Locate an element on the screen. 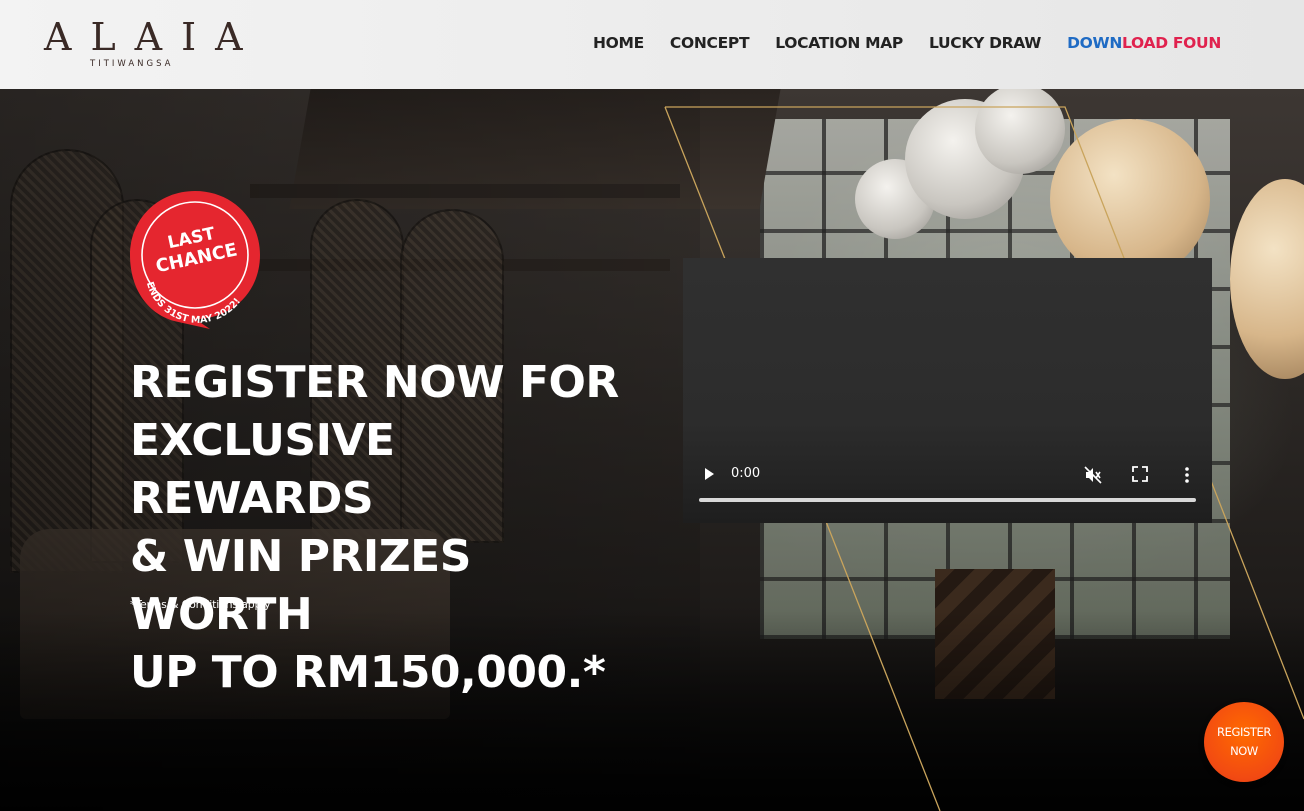 The height and width of the screenshot is (811, 1304). video-progress-bar is located at coordinates (947, 500).